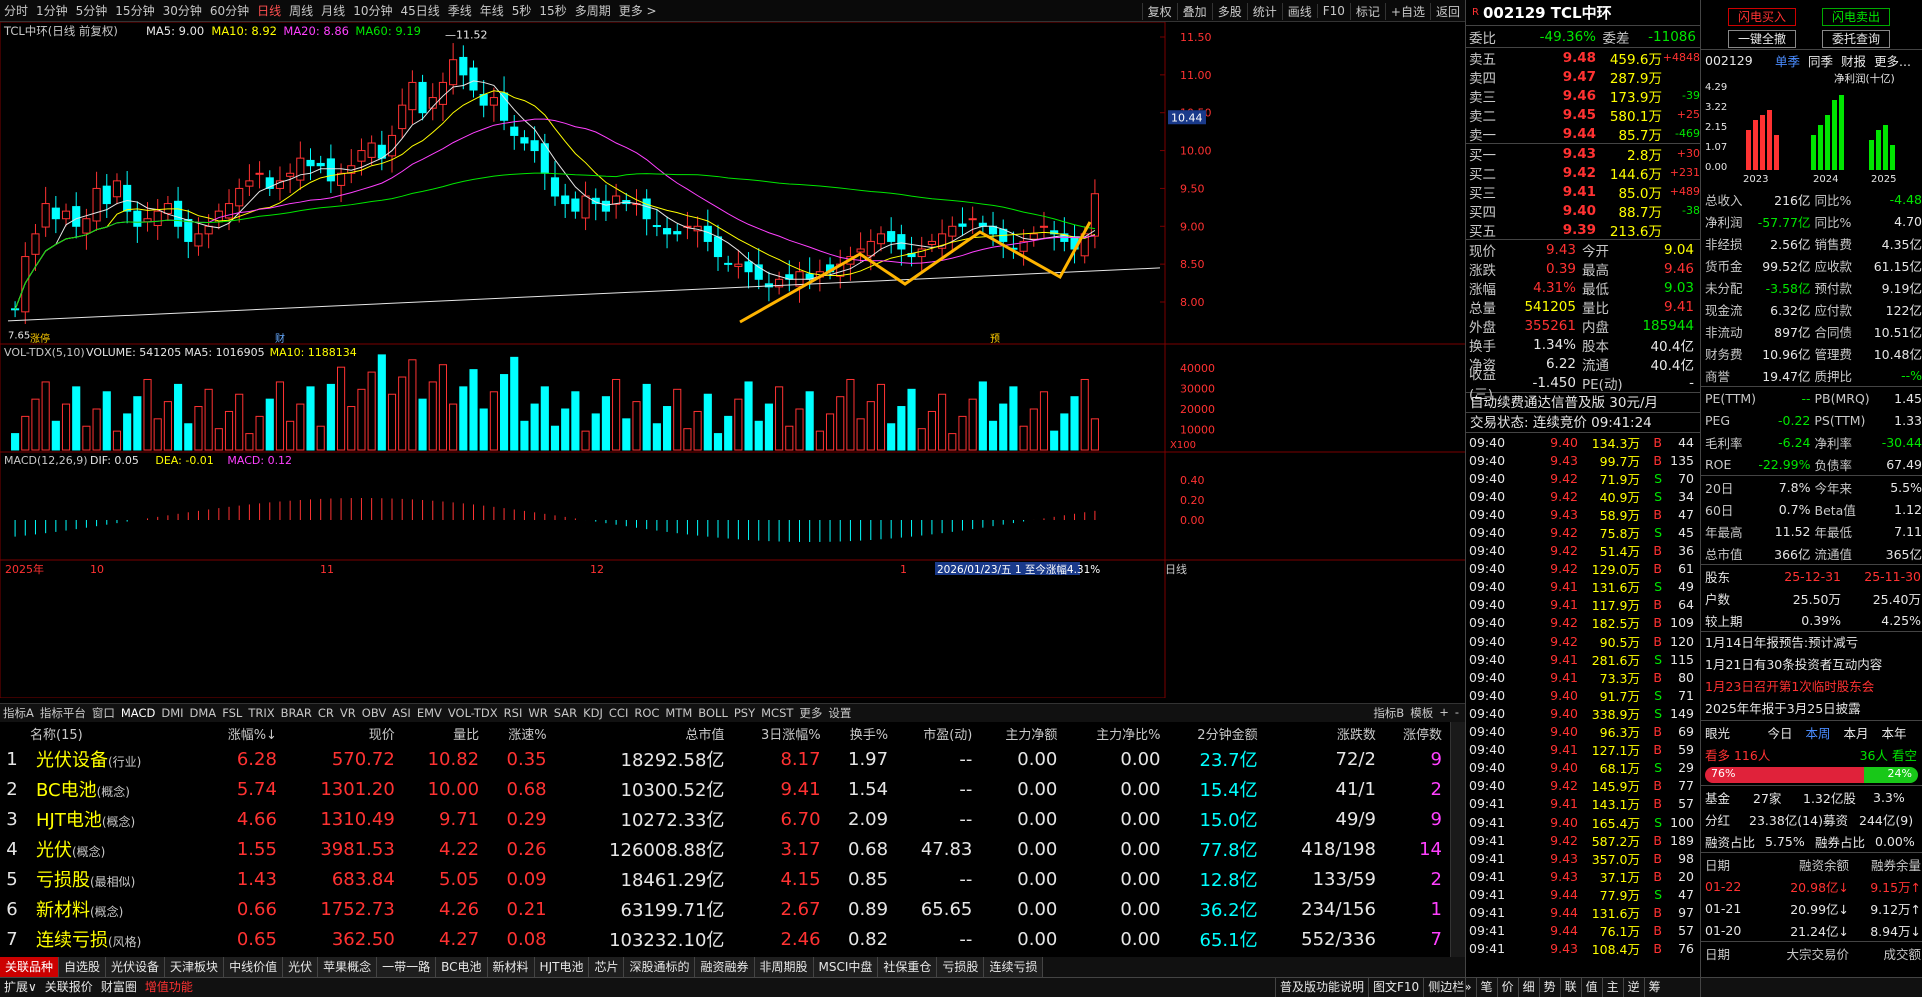 The image size is (1922, 997). Describe the element at coordinates (511, 967) in the screenshot. I see `sector-tab: 新材料` at that location.